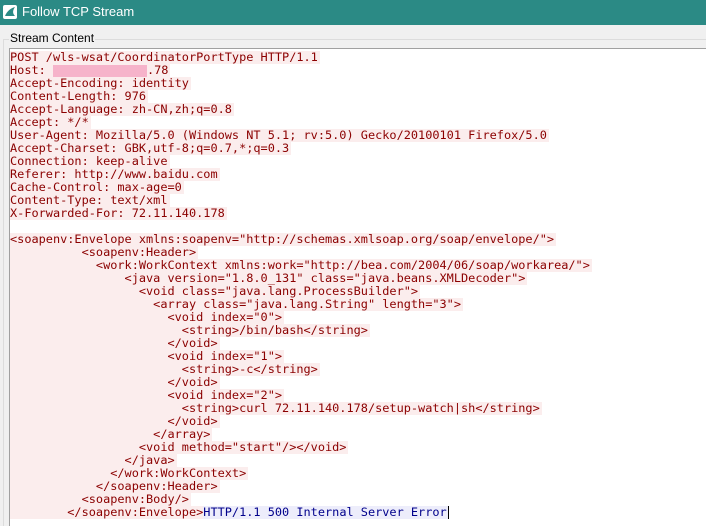 The image size is (706, 526). Describe the element at coordinates (448, 512) in the screenshot. I see `text-caret` at that location.